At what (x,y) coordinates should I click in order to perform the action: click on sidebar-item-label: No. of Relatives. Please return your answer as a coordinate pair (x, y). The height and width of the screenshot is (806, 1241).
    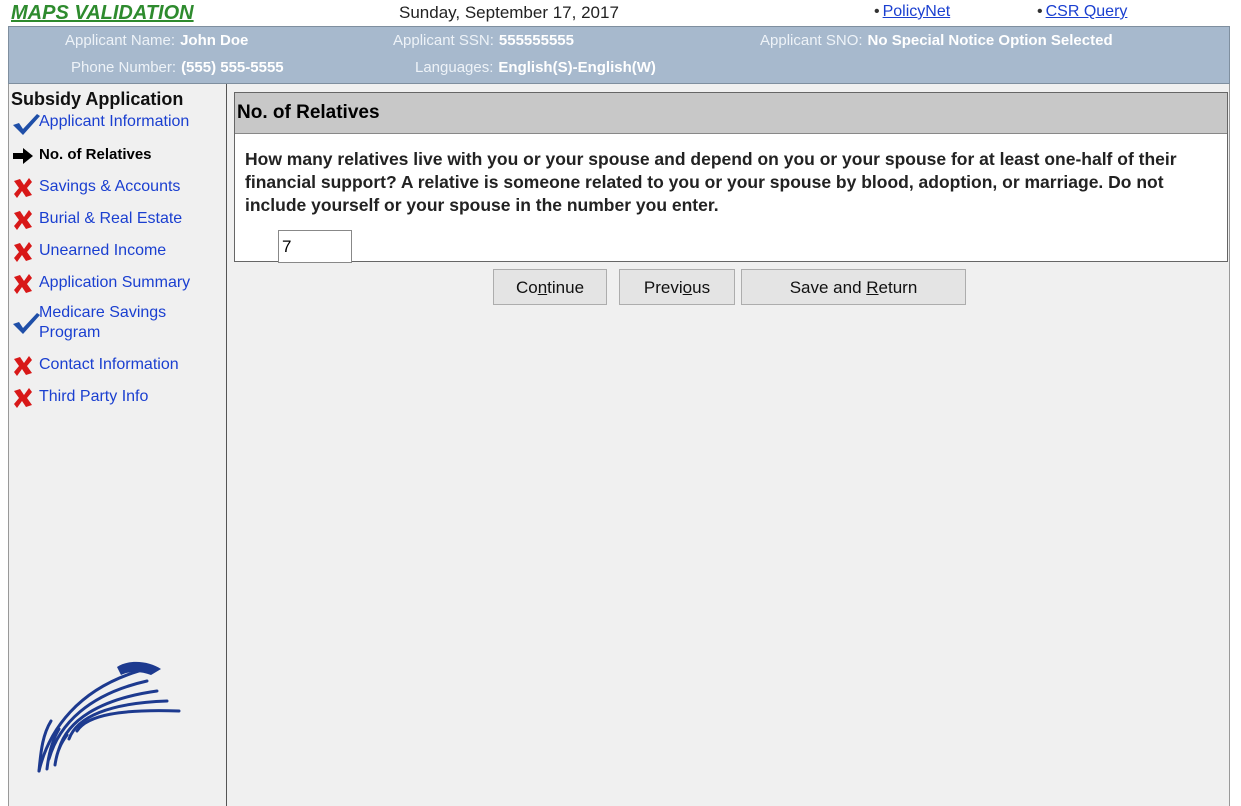
    Looking at the image, I should click on (95, 154).